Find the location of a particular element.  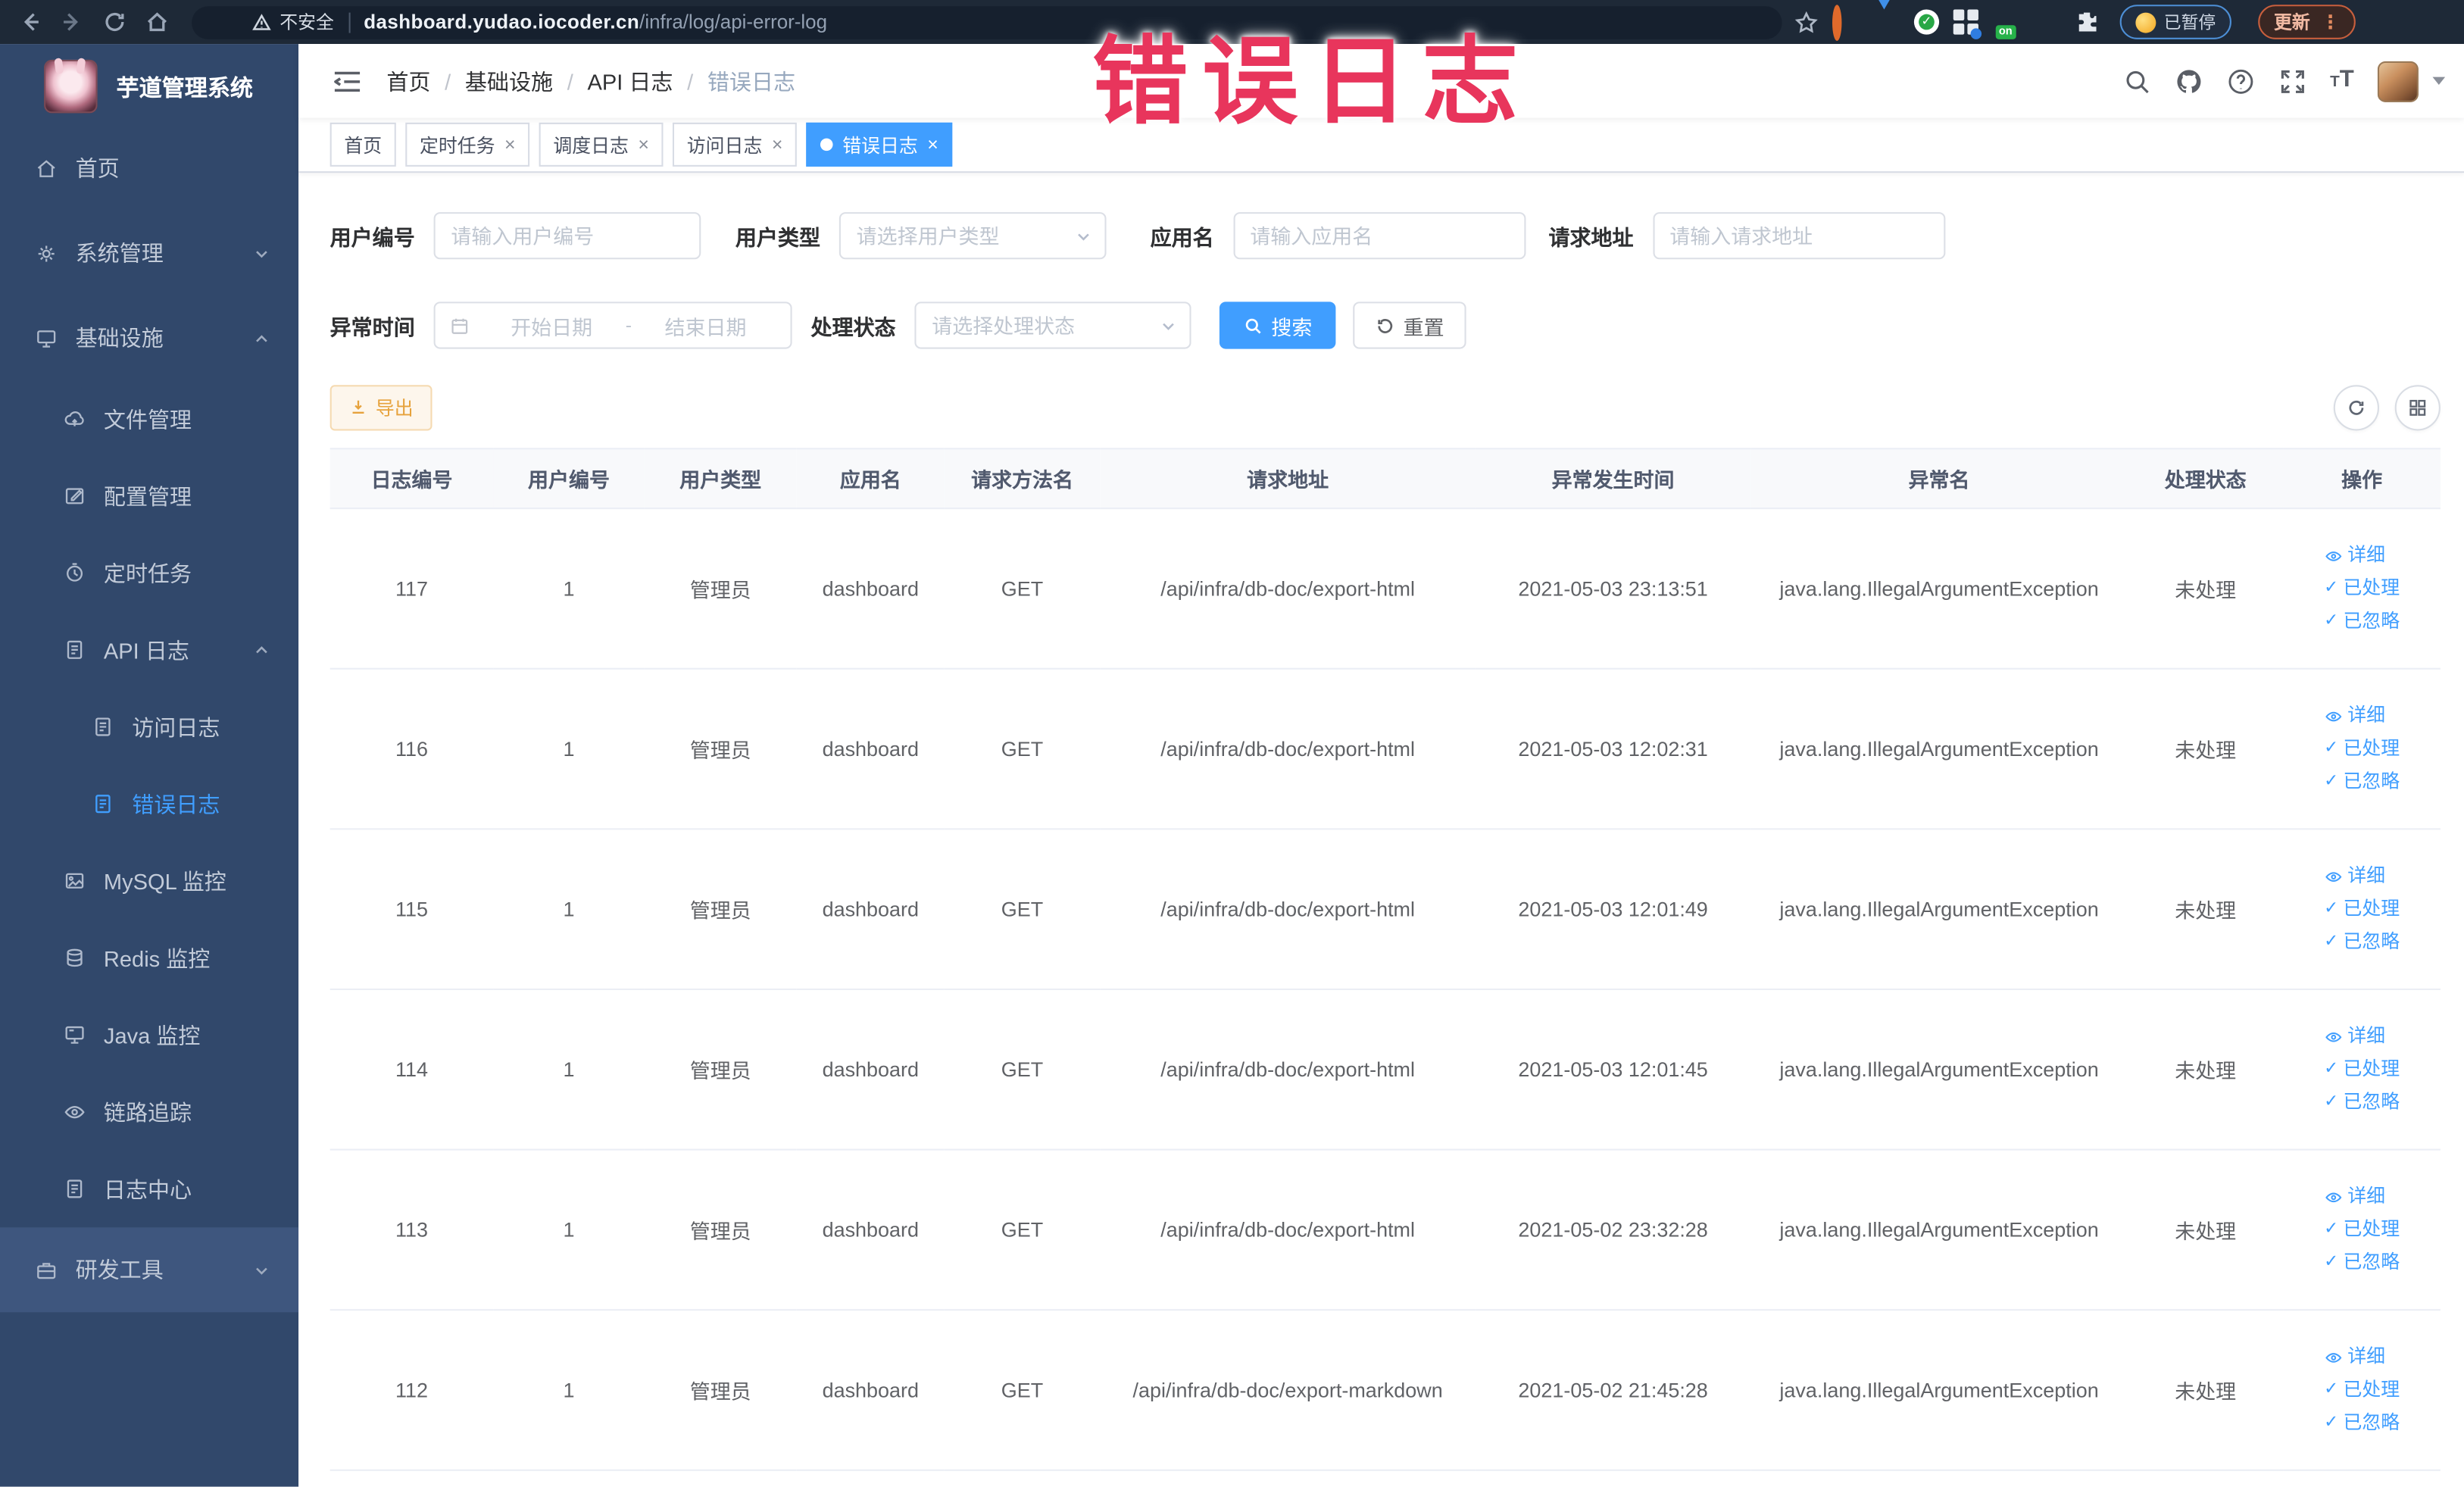

tab-error-log: 错误日志 × is located at coordinates (879, 144).